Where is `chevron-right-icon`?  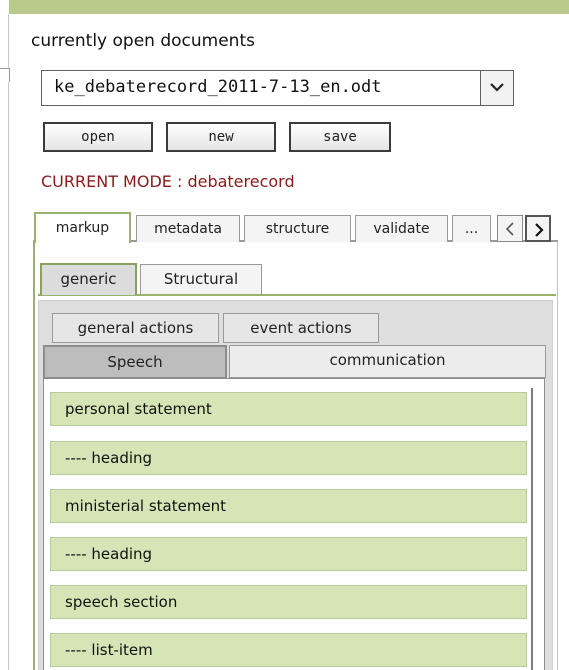
chevron-right-icon is located at coordinates (539, 230).